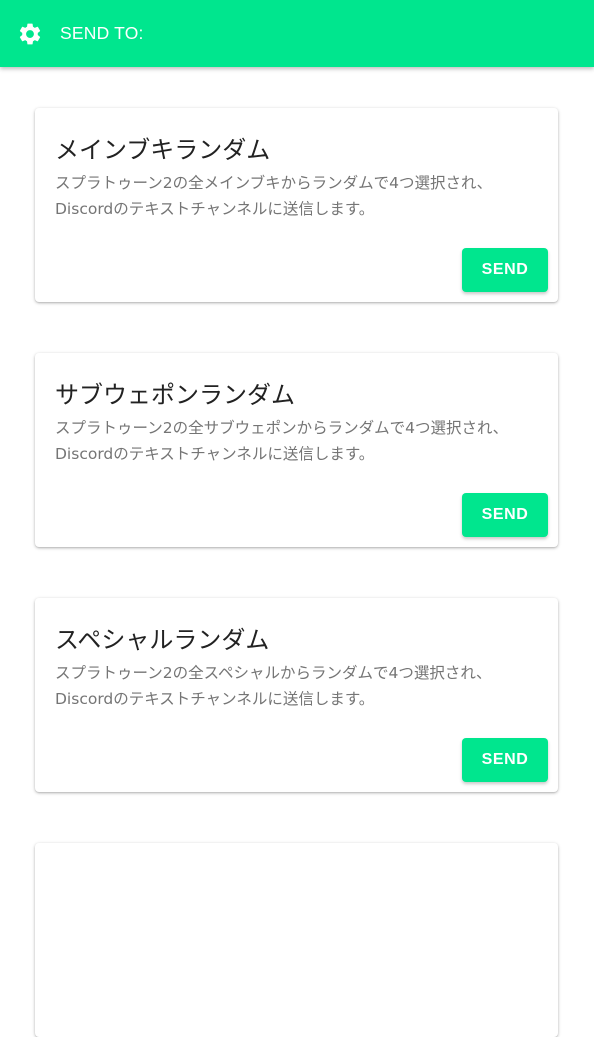  What do you see at coordinates (162, 640) in the screenshot?
I see `card-title: スペシャルランダム` at bounding box center [162, 640].